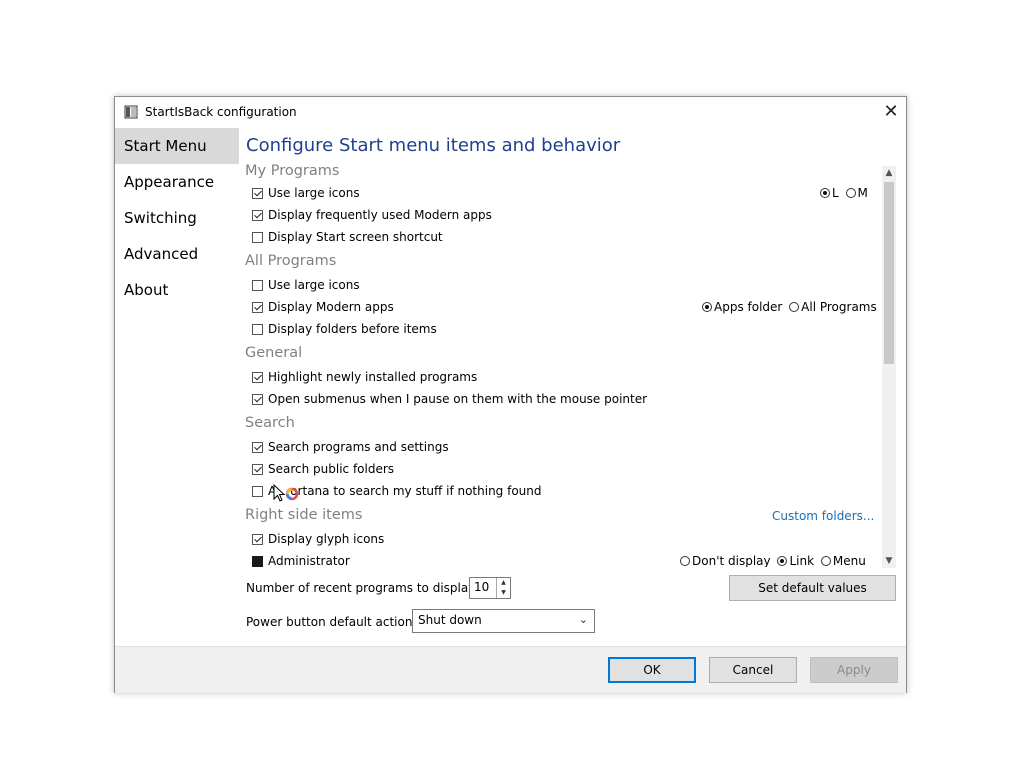 The width and height of the screenshot is (1024, 768). Describe the element at coordinates (309, 560) in the screenshot. I see `item-label: Administrator` at that location.